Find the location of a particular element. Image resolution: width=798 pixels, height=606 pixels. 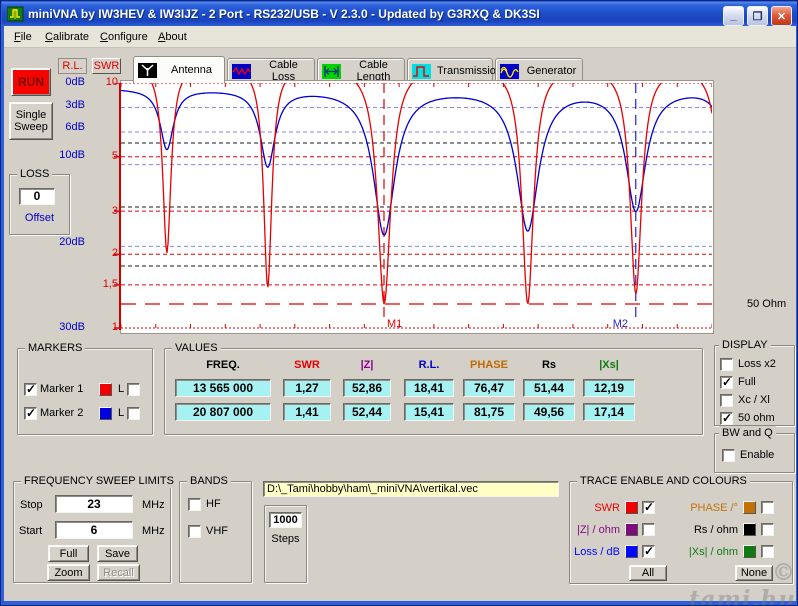

run-button: RUN is located at coordinates (31, 82).